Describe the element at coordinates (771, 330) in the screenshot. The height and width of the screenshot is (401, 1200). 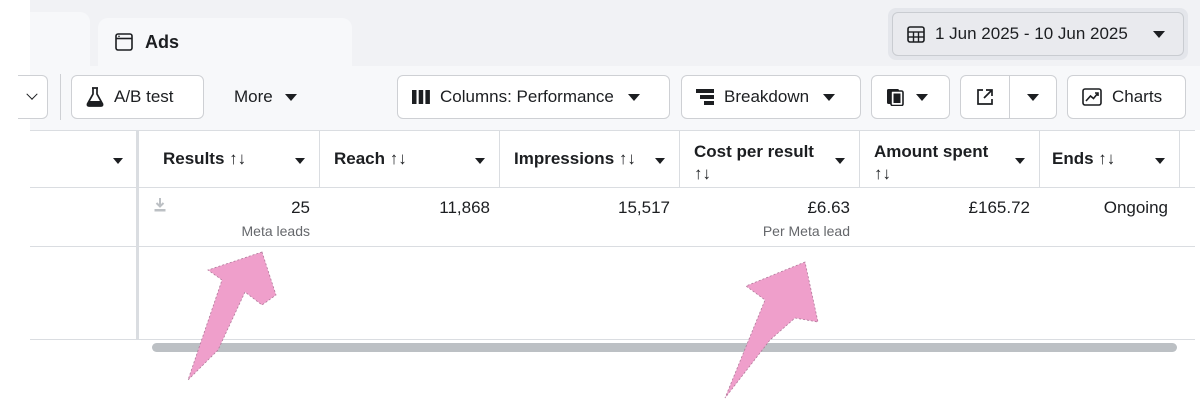
I see `annotation-arrow-cost` at that location.